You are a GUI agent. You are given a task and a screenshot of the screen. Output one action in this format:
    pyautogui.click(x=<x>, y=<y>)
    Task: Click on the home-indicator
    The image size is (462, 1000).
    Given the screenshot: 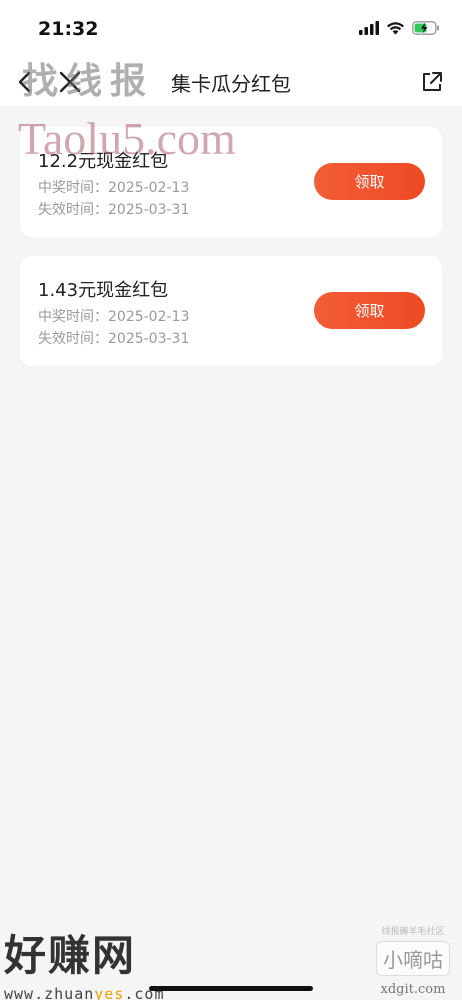 What is the action you would take?
    pyautogui.click(x=231, y=988)
    